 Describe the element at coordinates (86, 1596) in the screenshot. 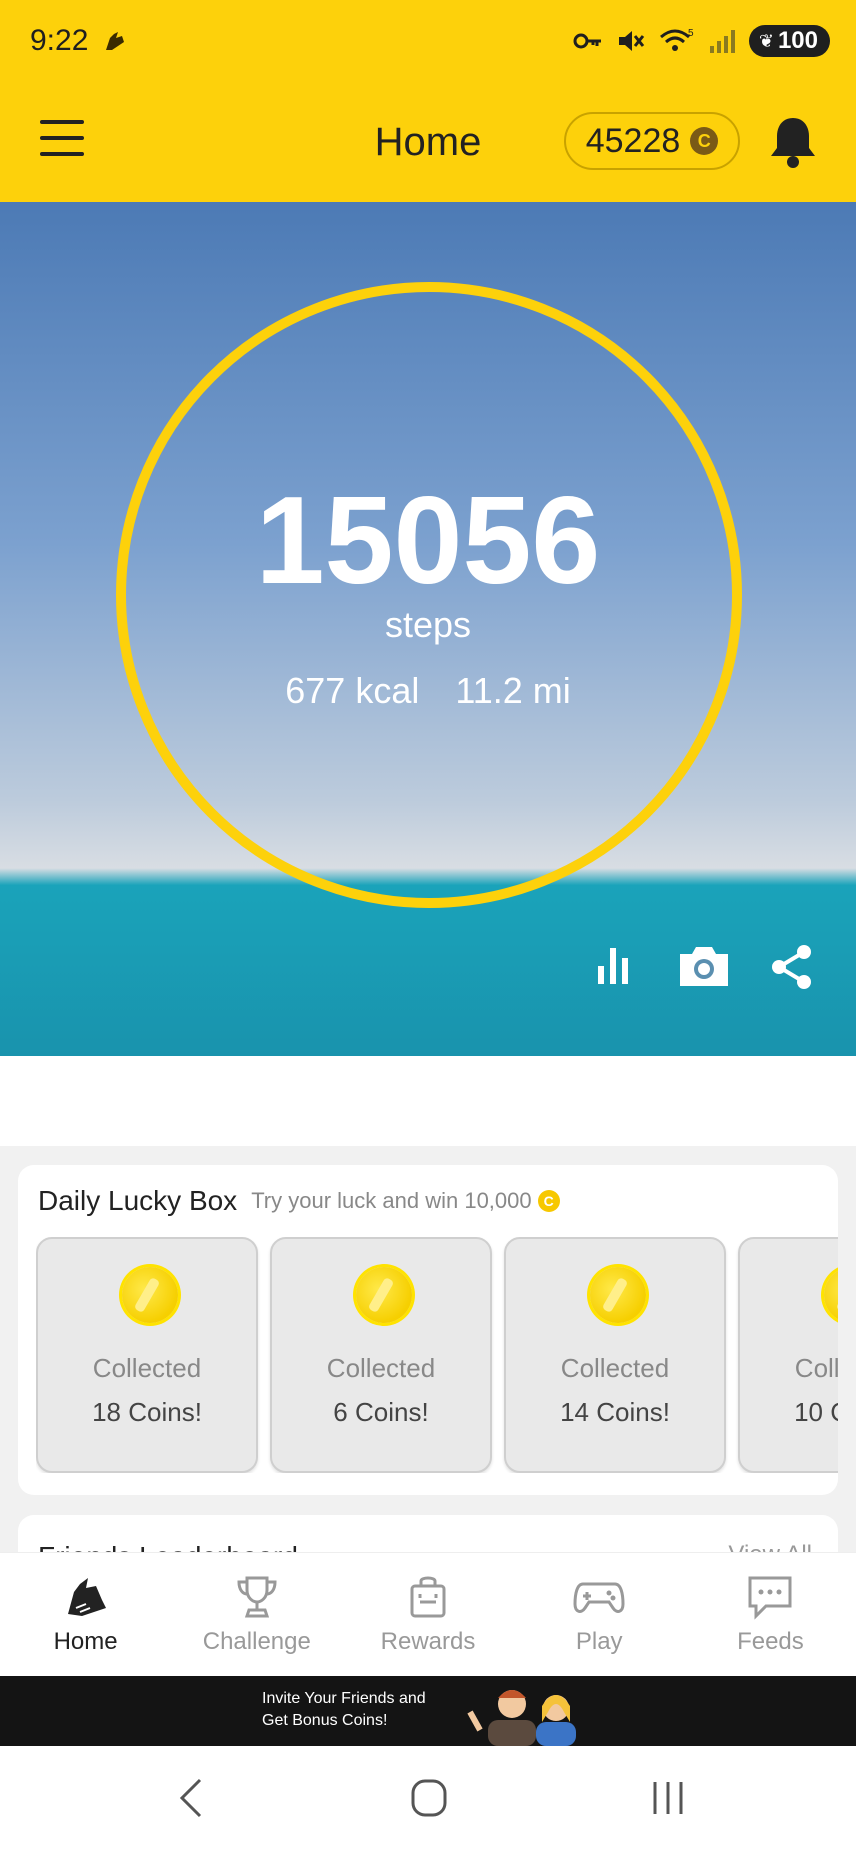

I see `shoe-icon` at that location.